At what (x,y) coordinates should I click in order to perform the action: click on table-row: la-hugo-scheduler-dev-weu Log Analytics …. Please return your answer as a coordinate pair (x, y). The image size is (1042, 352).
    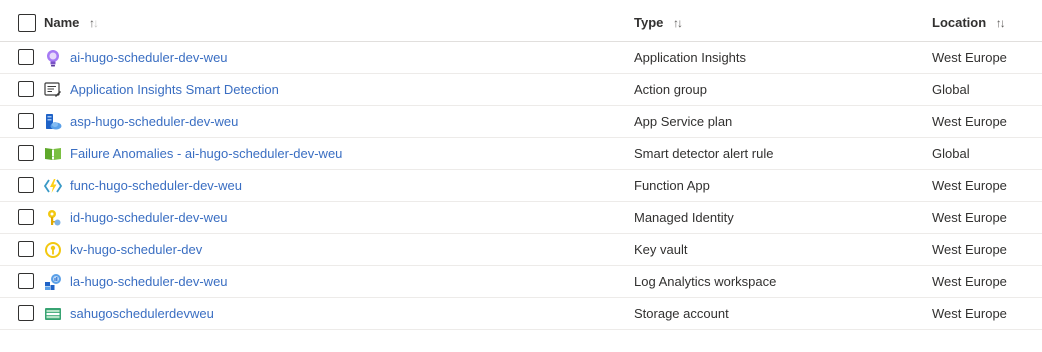
    Looking at the image, I should click on (521, 282).